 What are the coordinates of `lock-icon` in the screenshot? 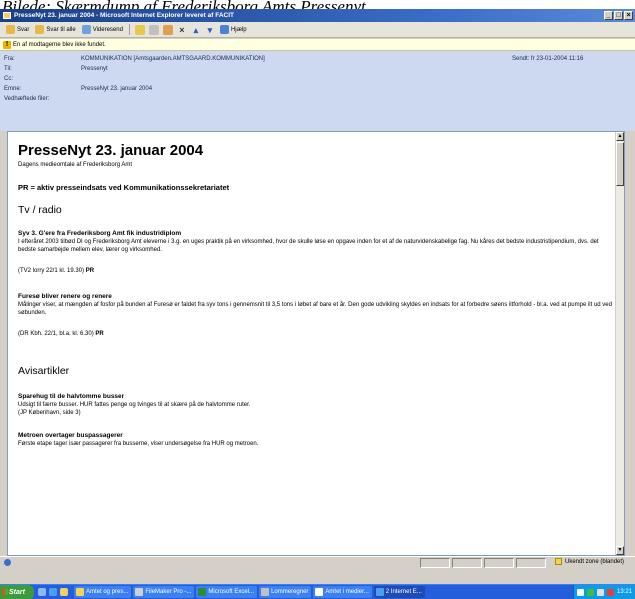 It's located at (558, 561).